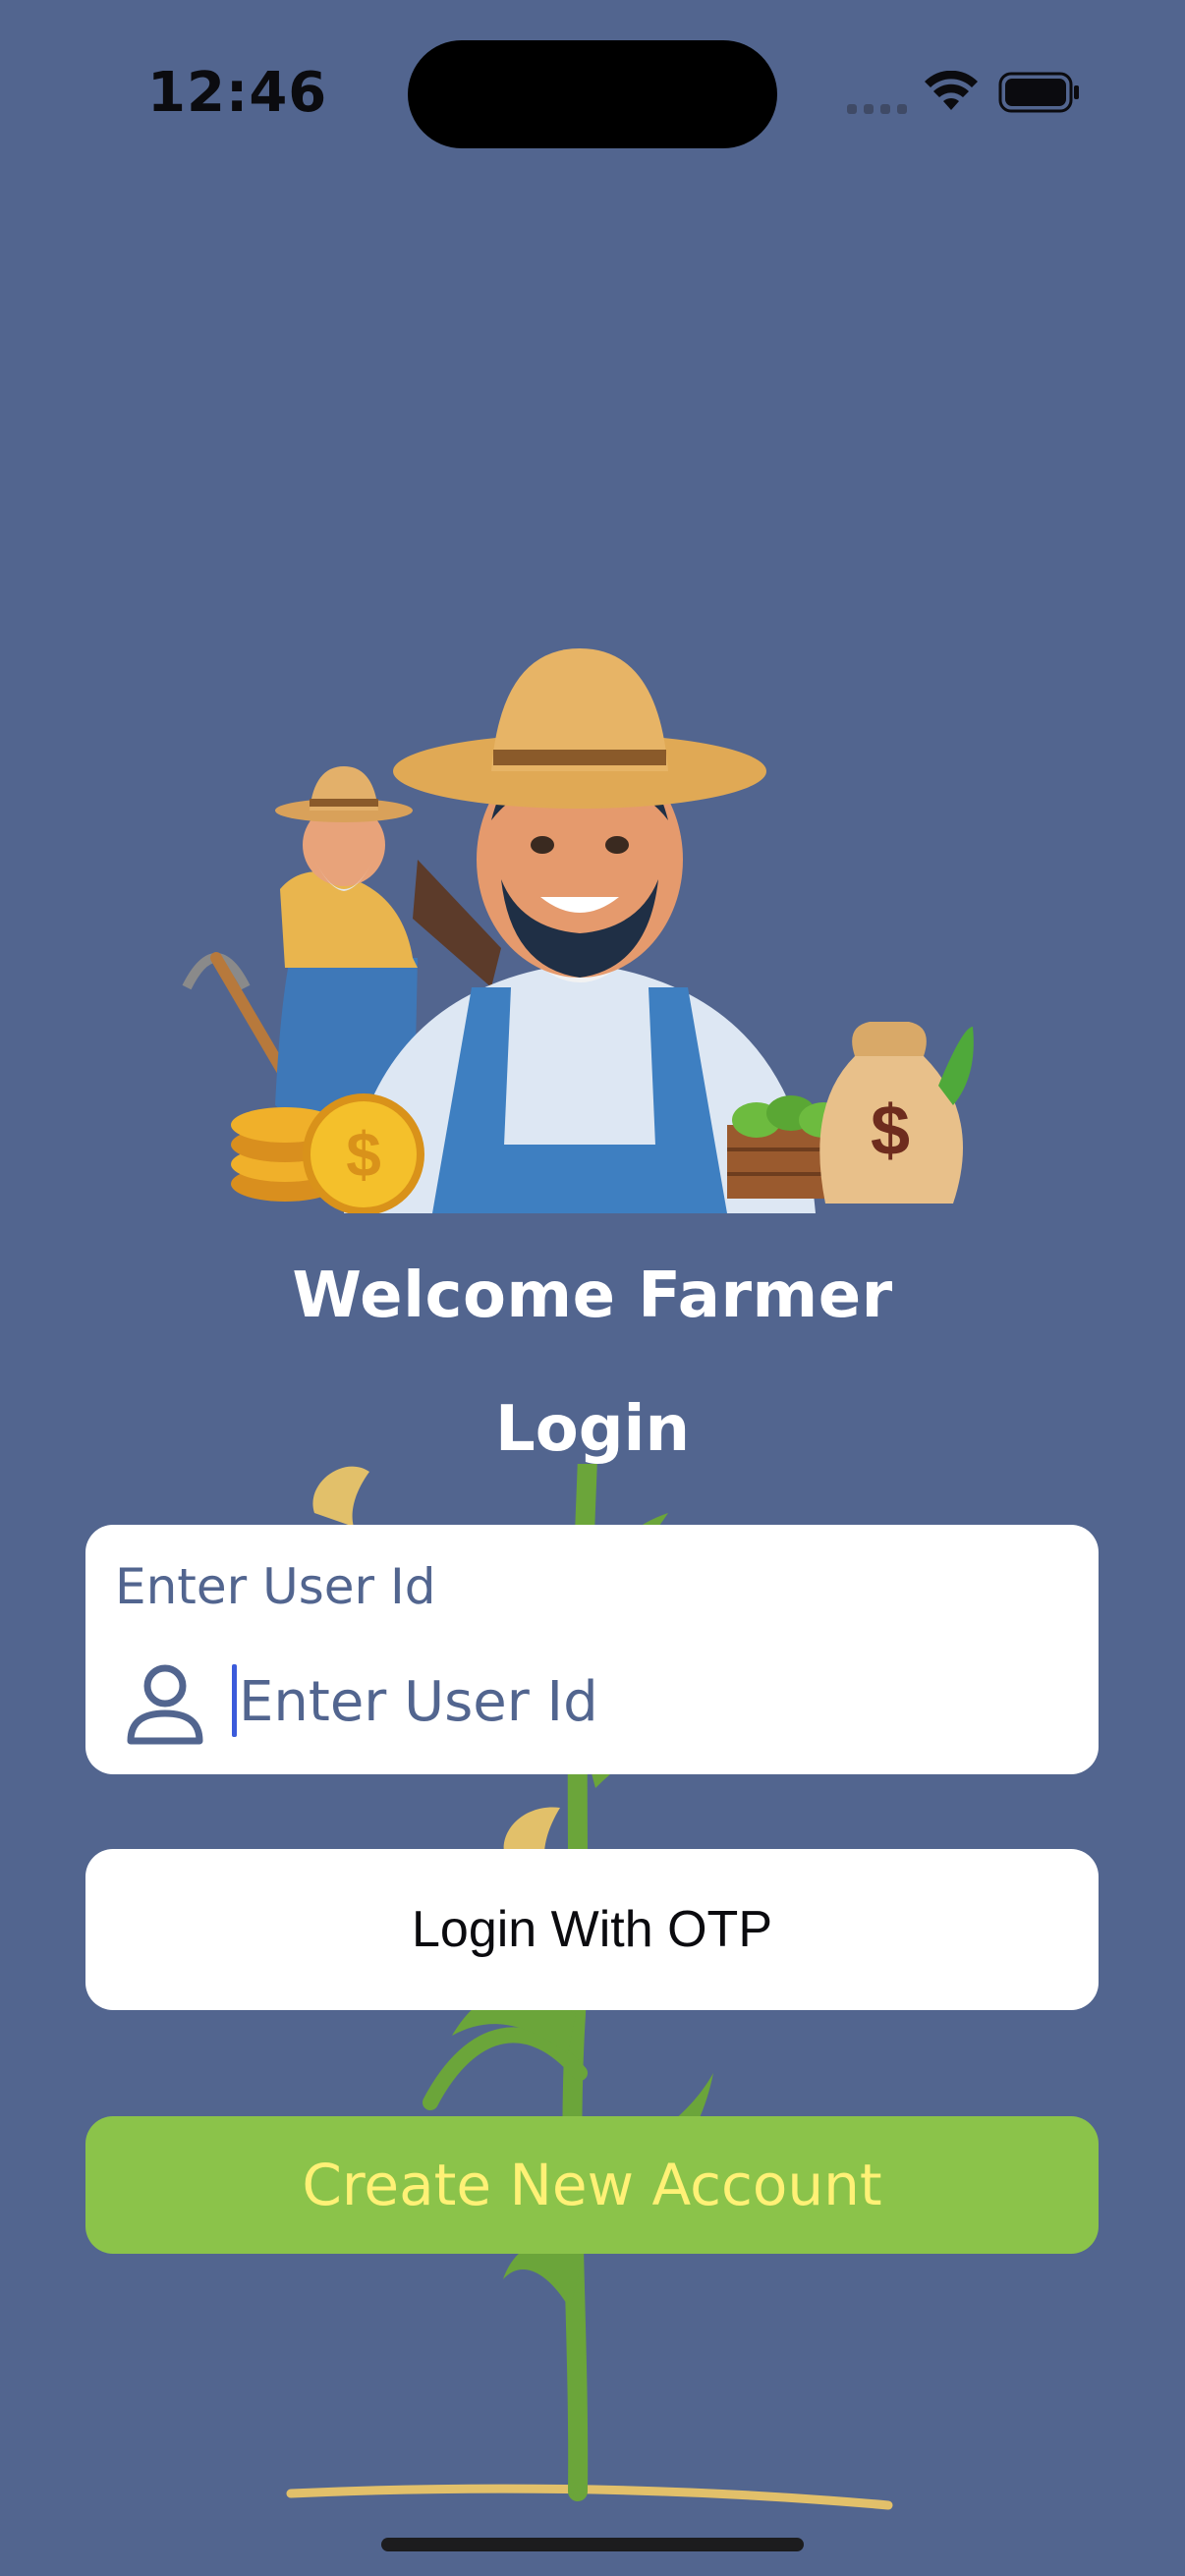 The width and height of the screenshot is (1185, 2576). I want to click on cellular-signal-icon, so click(877, 109).